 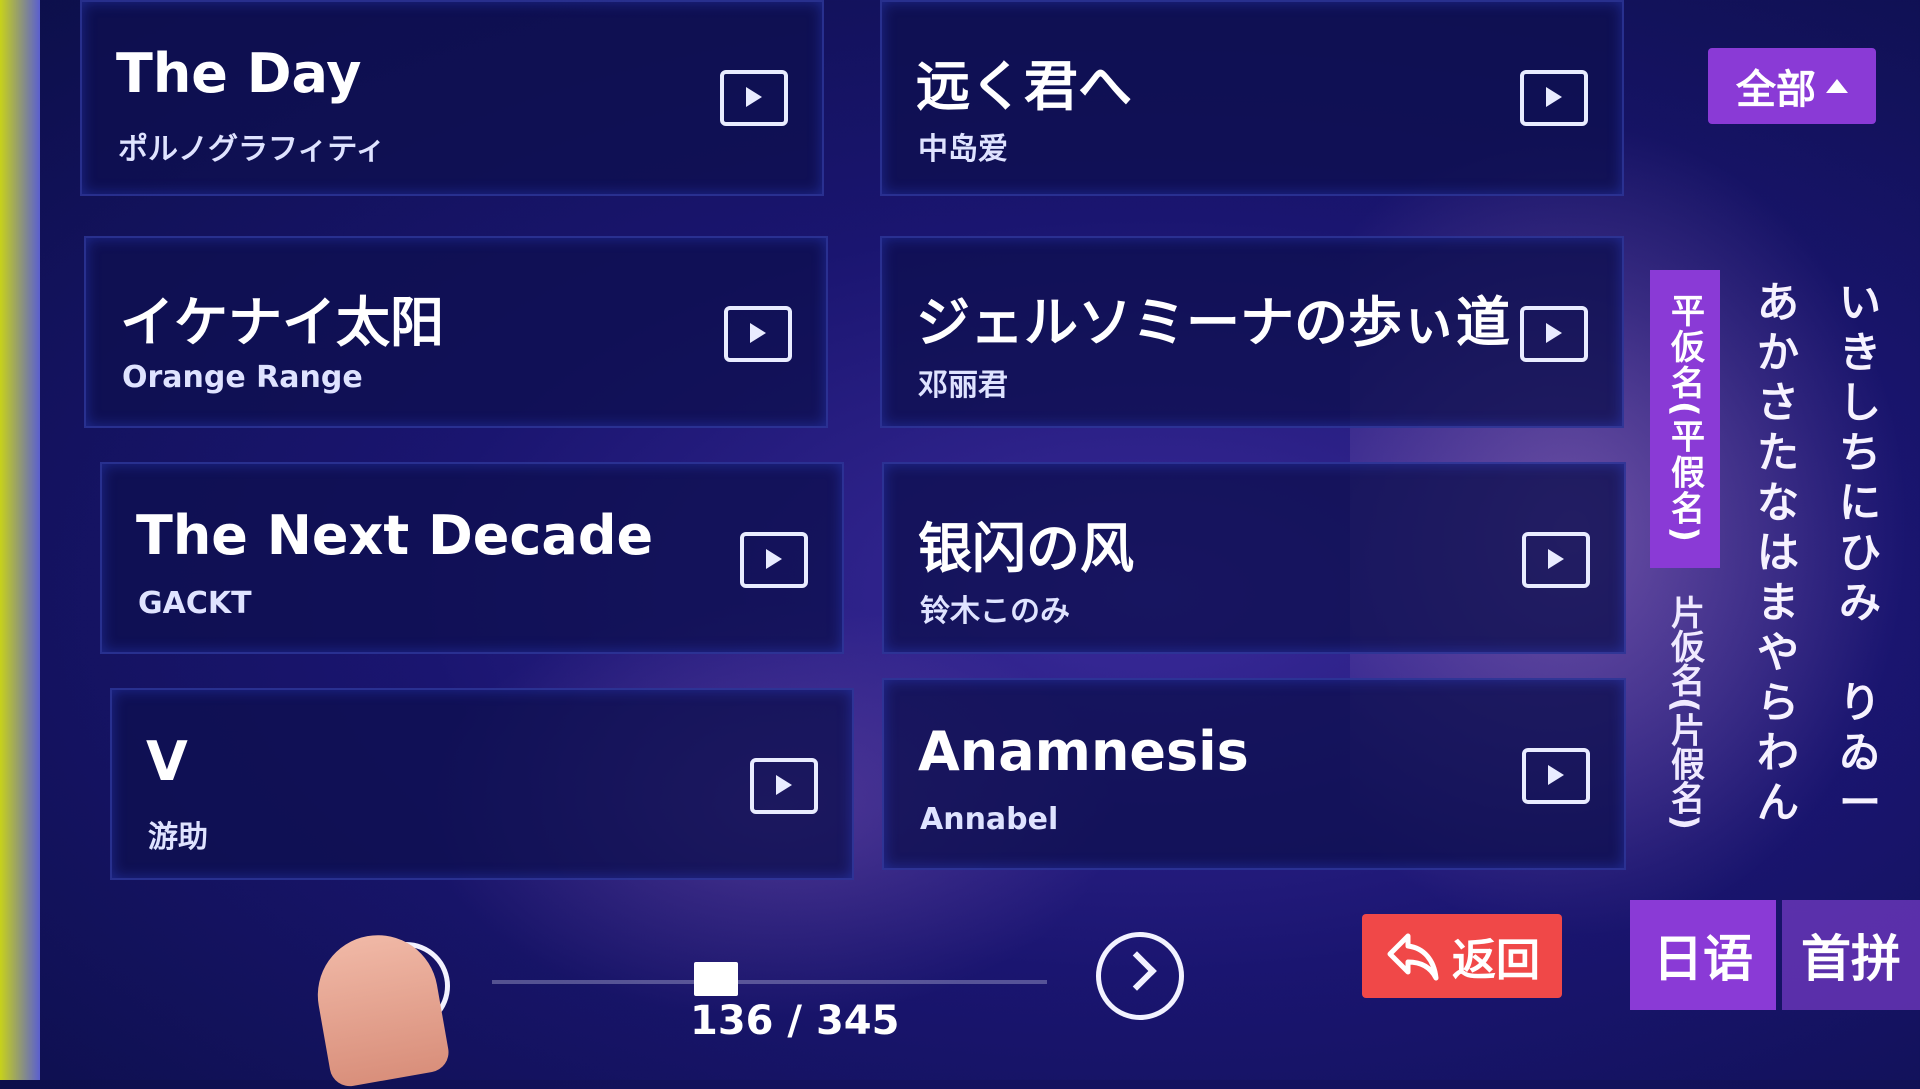 What do you see at coordinates (1413, 957) in the screenshot?
I see `undo-arrow-icon` at bounding box center [1413, 957].